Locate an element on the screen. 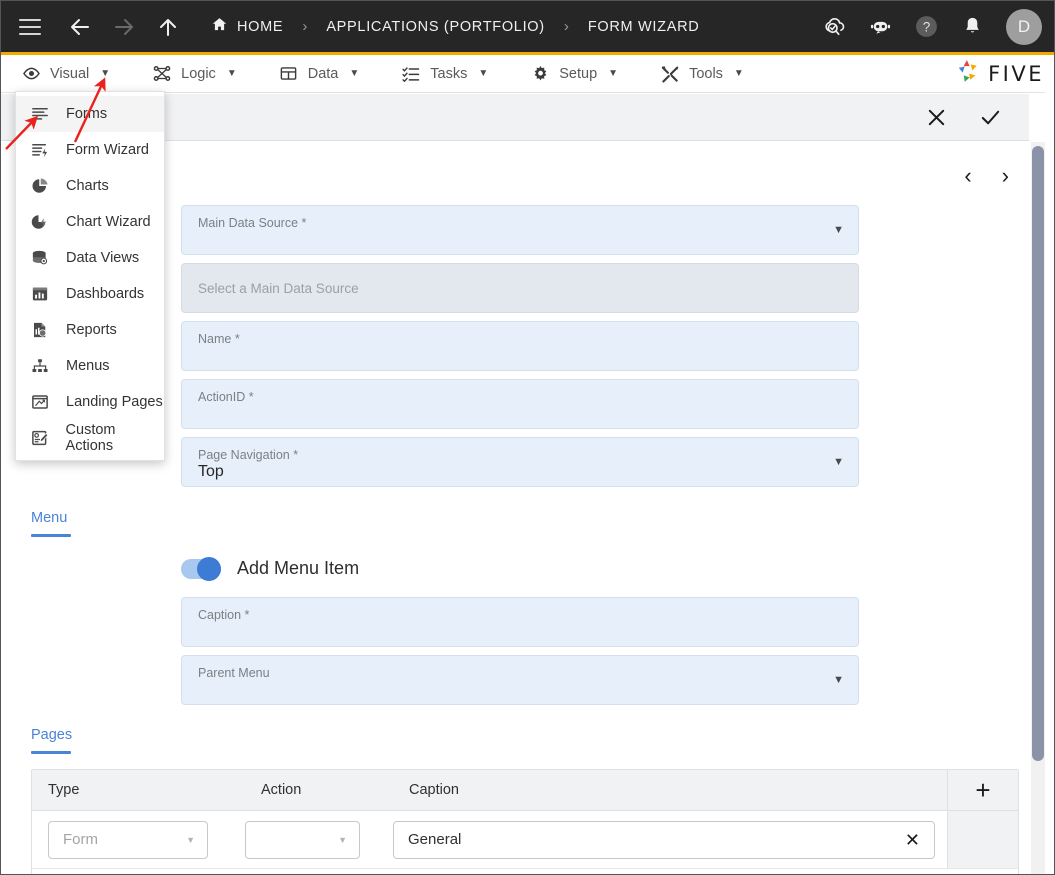 The height and width of the screenshot is (875, 1055). dropdown-item-data-views: Data Views is located at coordinates (90, 258).